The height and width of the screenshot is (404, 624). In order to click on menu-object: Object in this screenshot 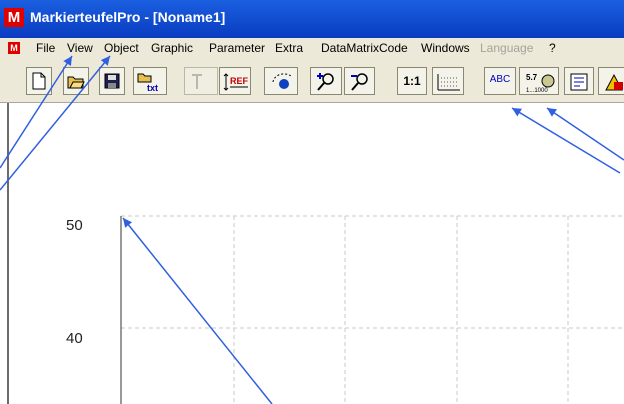, I will do `click(121, 48)`.